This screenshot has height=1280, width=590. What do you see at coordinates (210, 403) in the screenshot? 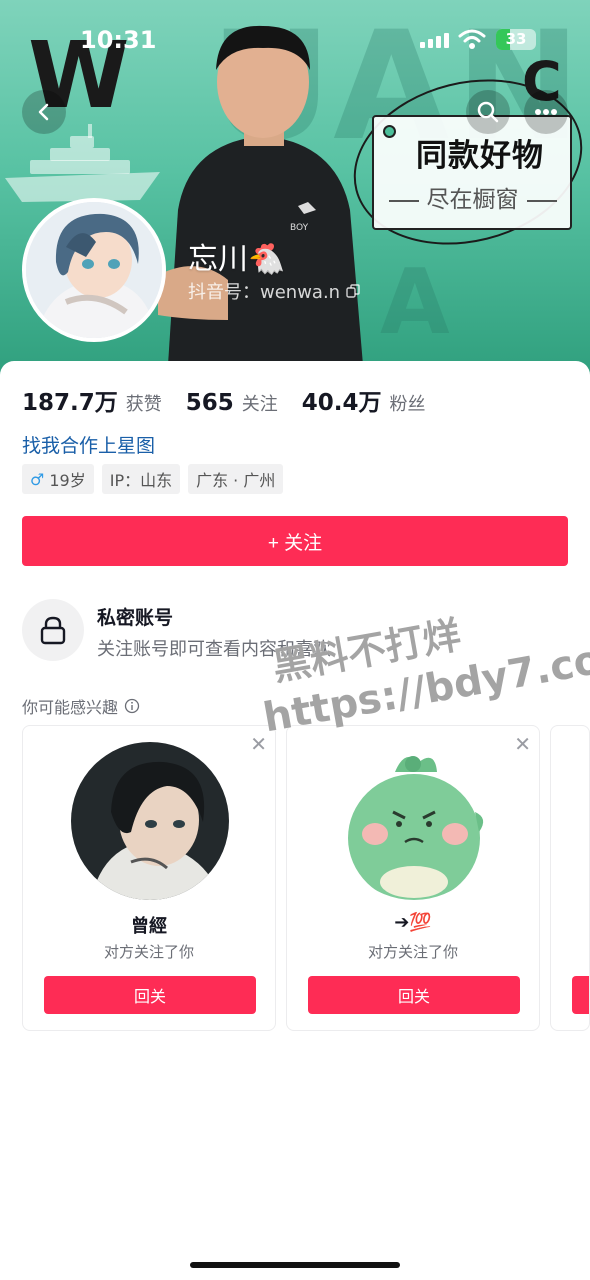
I see `following-count: 565` at bounding box center [210, 403].